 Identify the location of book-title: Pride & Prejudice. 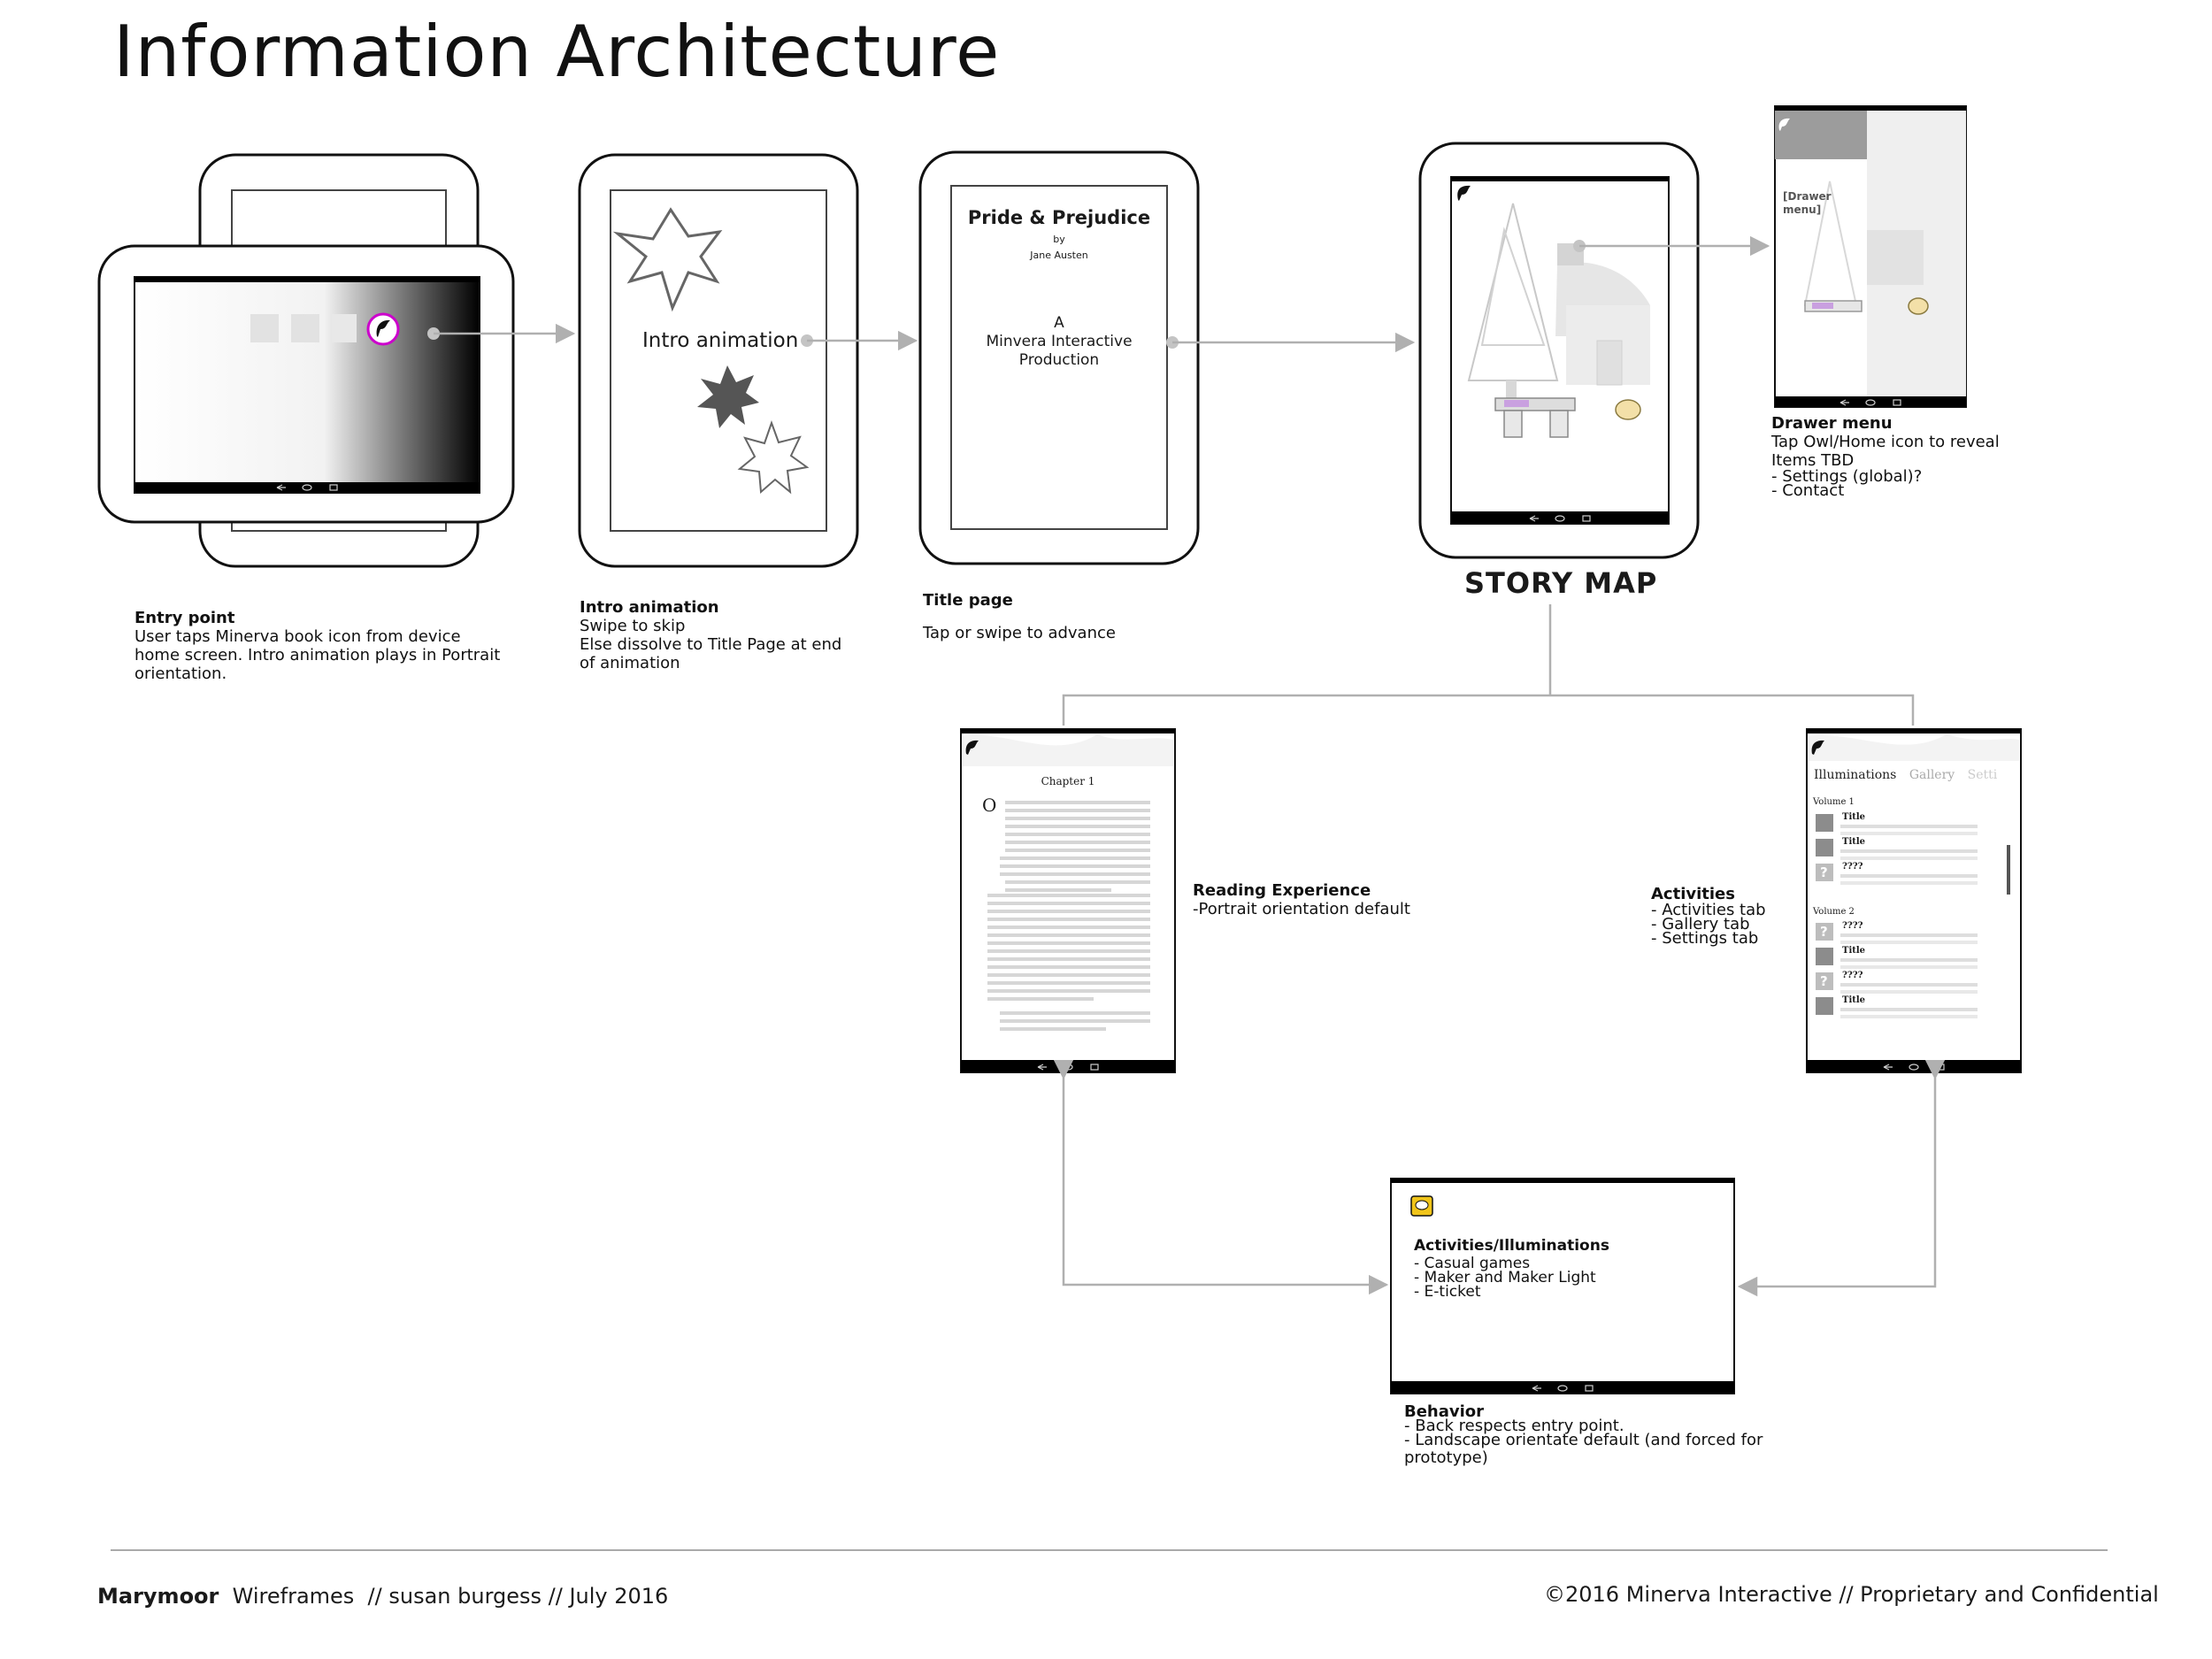
(1059, 218).